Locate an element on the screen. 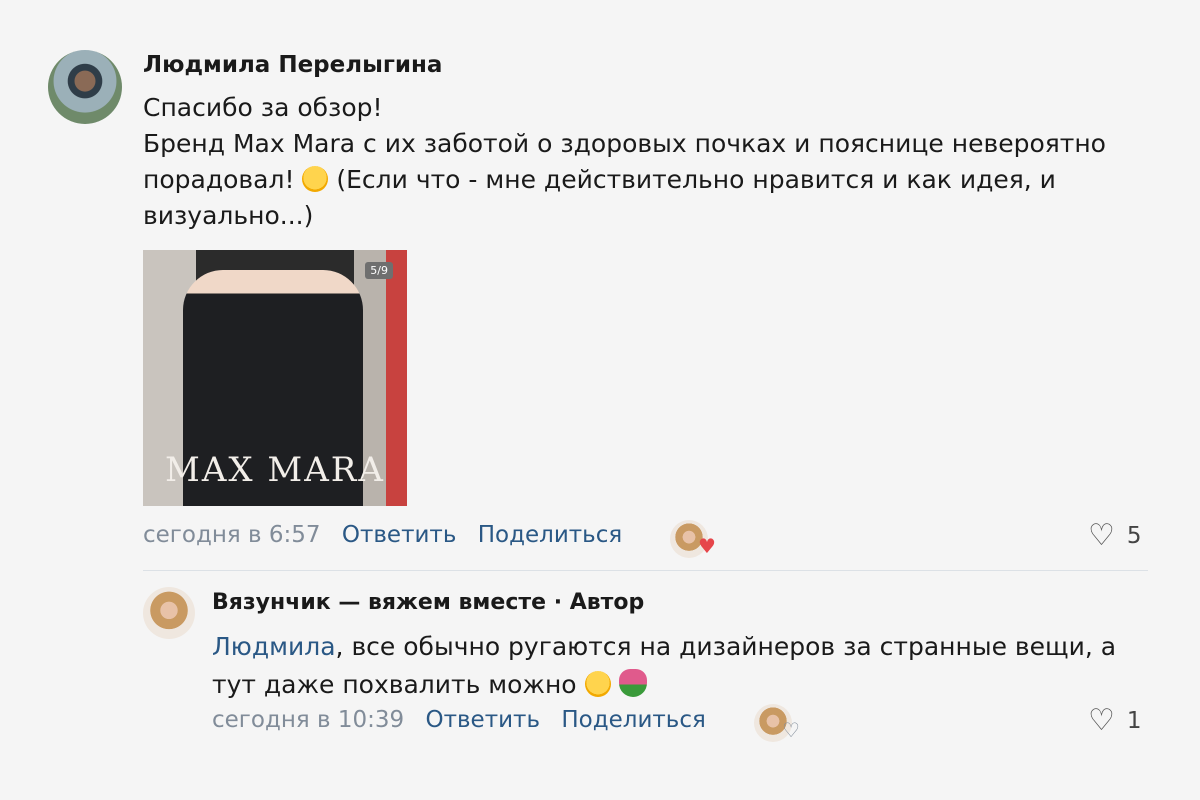  attached-photo: 5/9 MAX MARA is located at coordinates (275, 378).